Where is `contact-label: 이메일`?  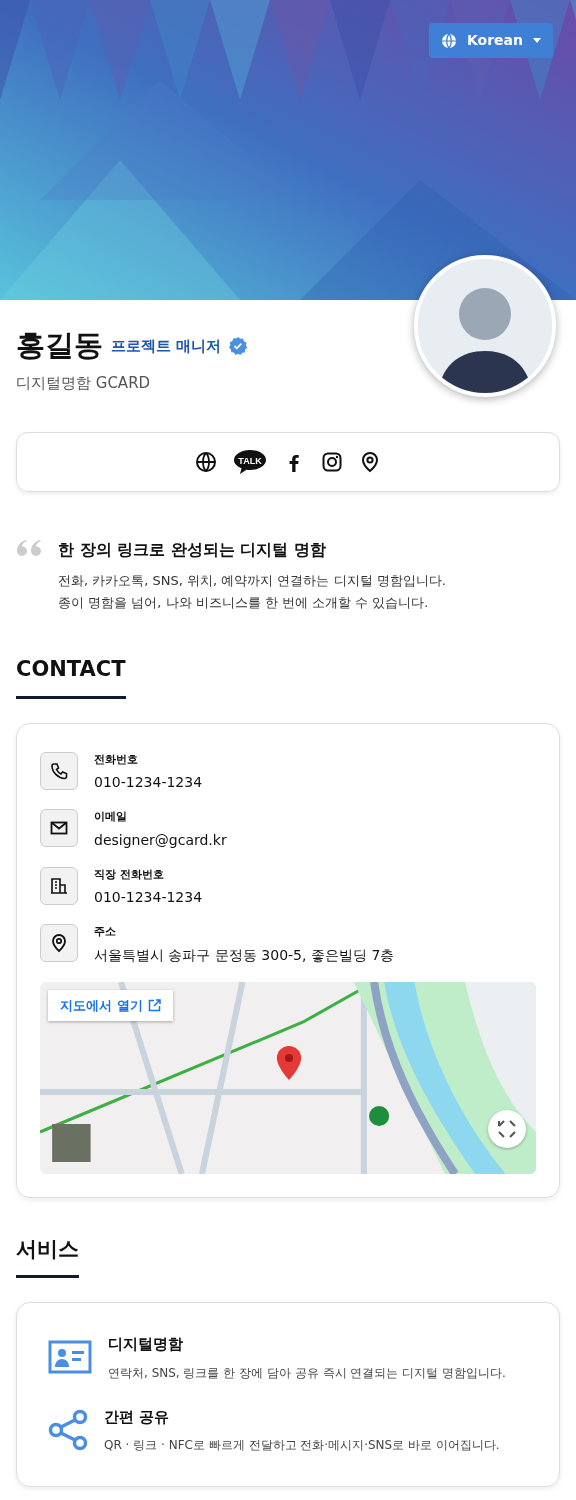
contact-label: 이메일 is located at coordinates (111, 817).